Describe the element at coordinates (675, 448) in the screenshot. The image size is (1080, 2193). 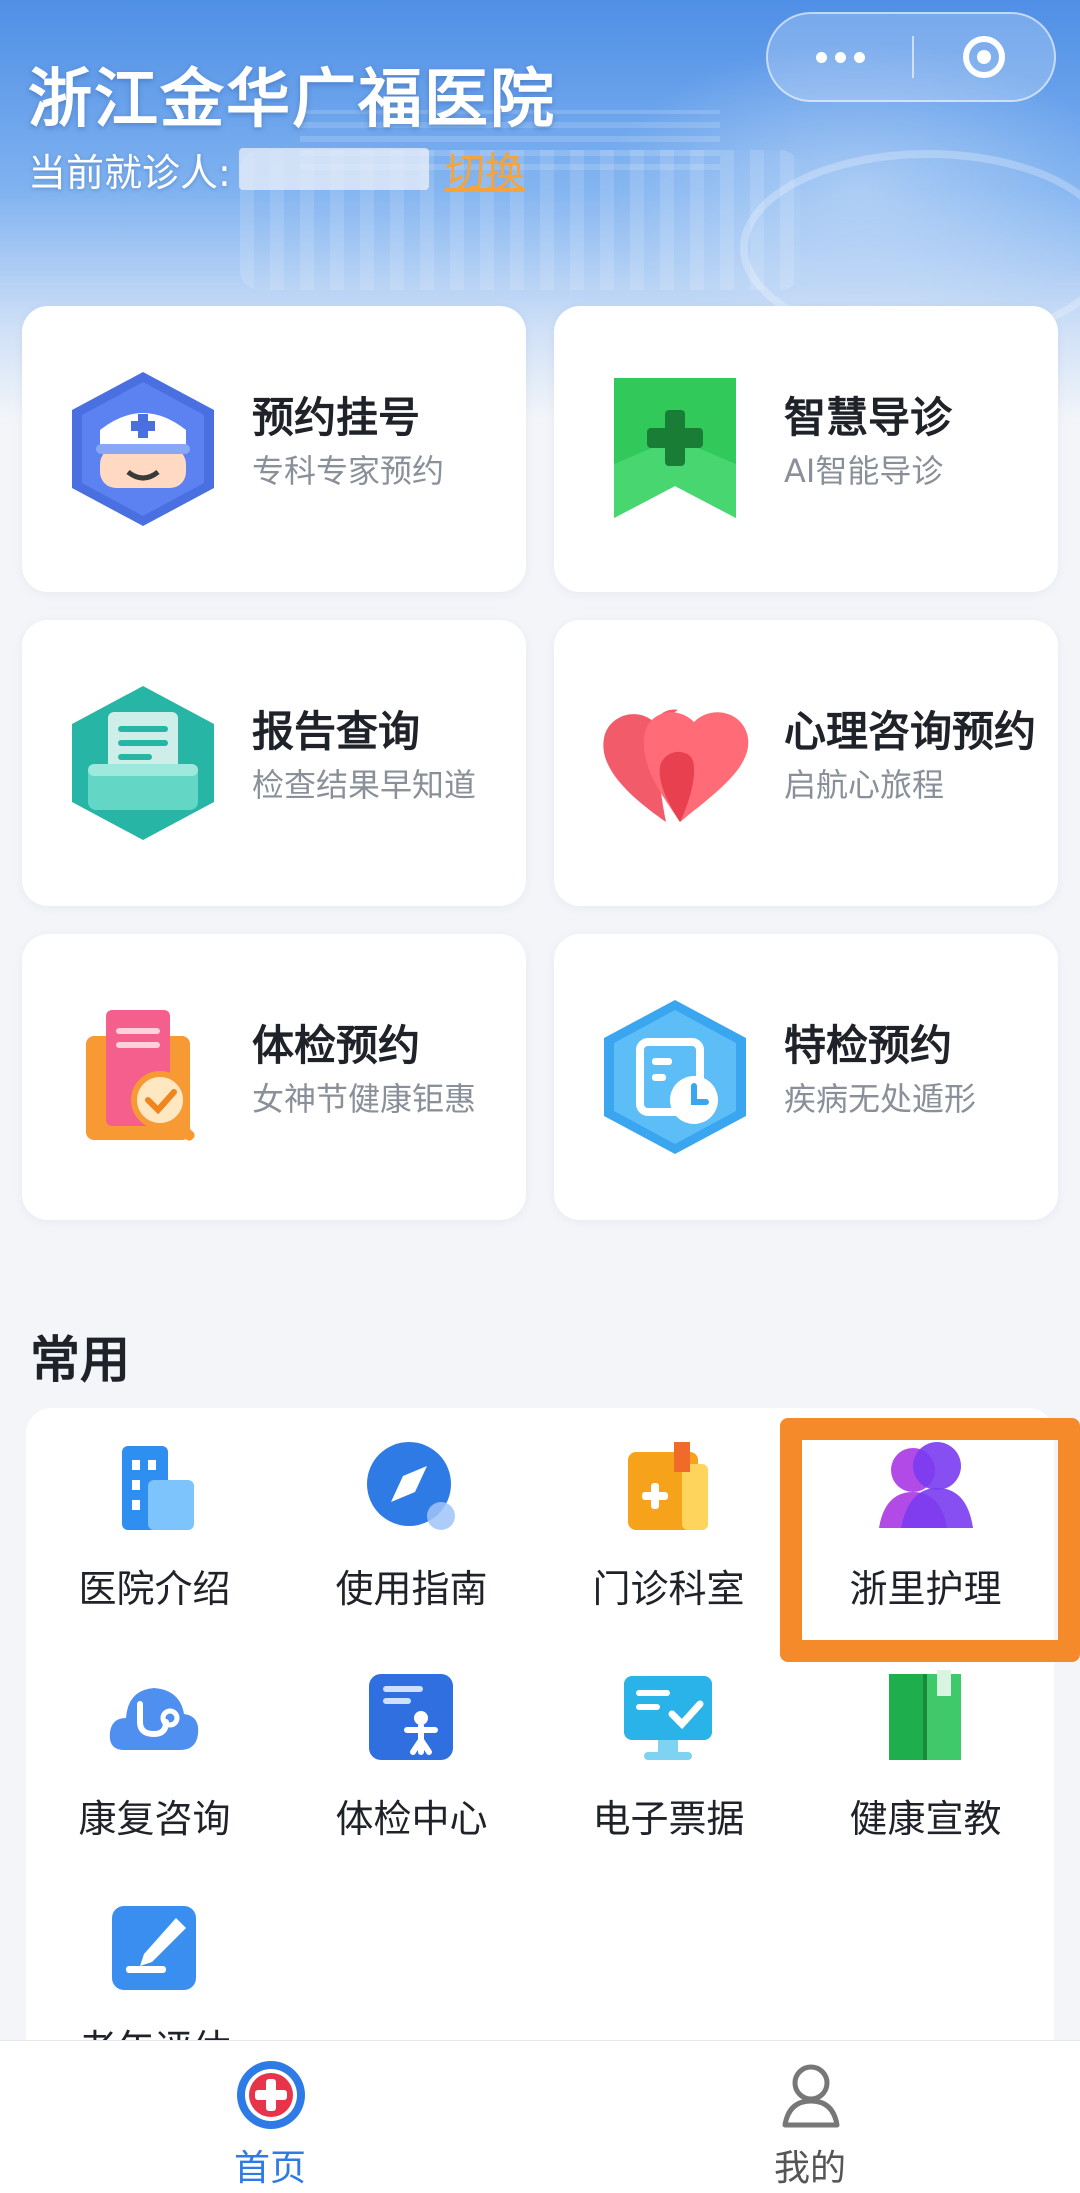
I see `medical-bookmark-icon` at that location.